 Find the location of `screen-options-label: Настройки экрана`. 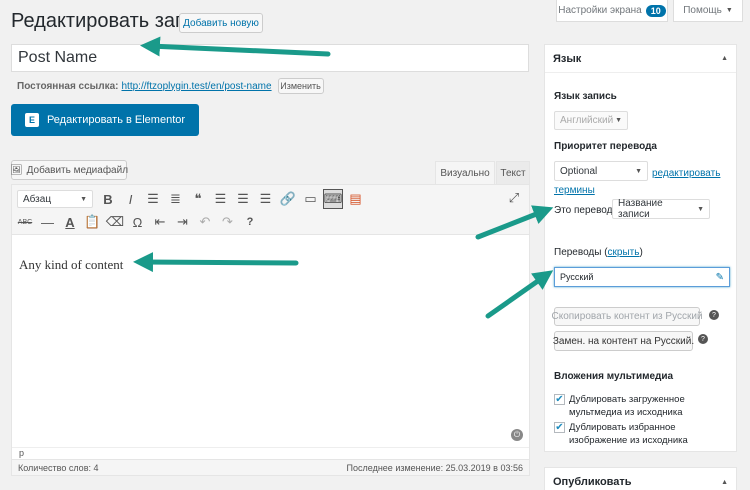

screen-options-label: Настройки экрана is located at coordinates (600, 10).